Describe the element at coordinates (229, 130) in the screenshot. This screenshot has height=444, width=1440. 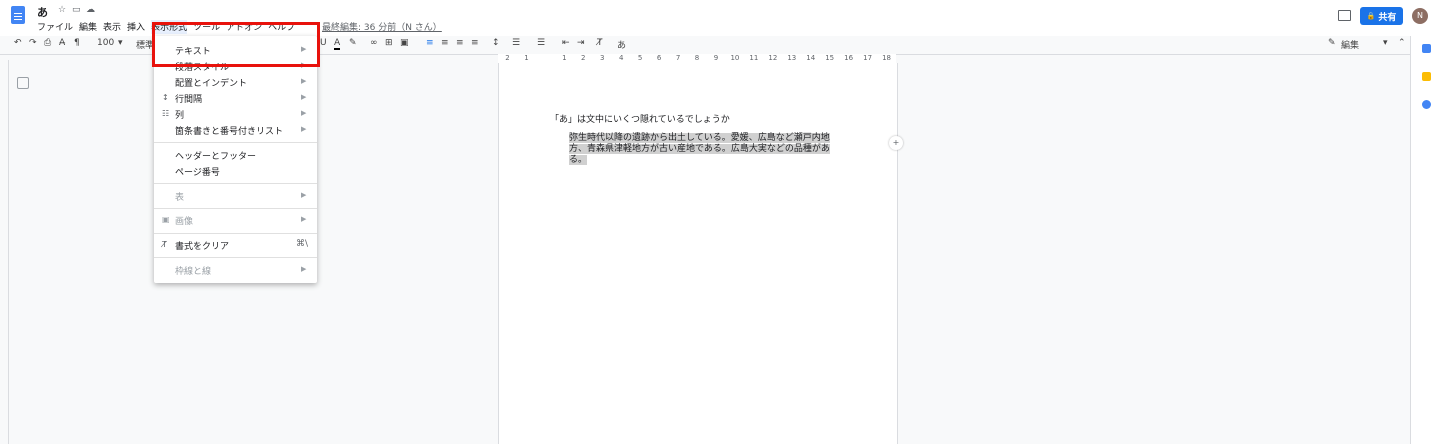
I see `menu-item-bullets-numbering: 箇条書きと番号付きリスト` at that location.